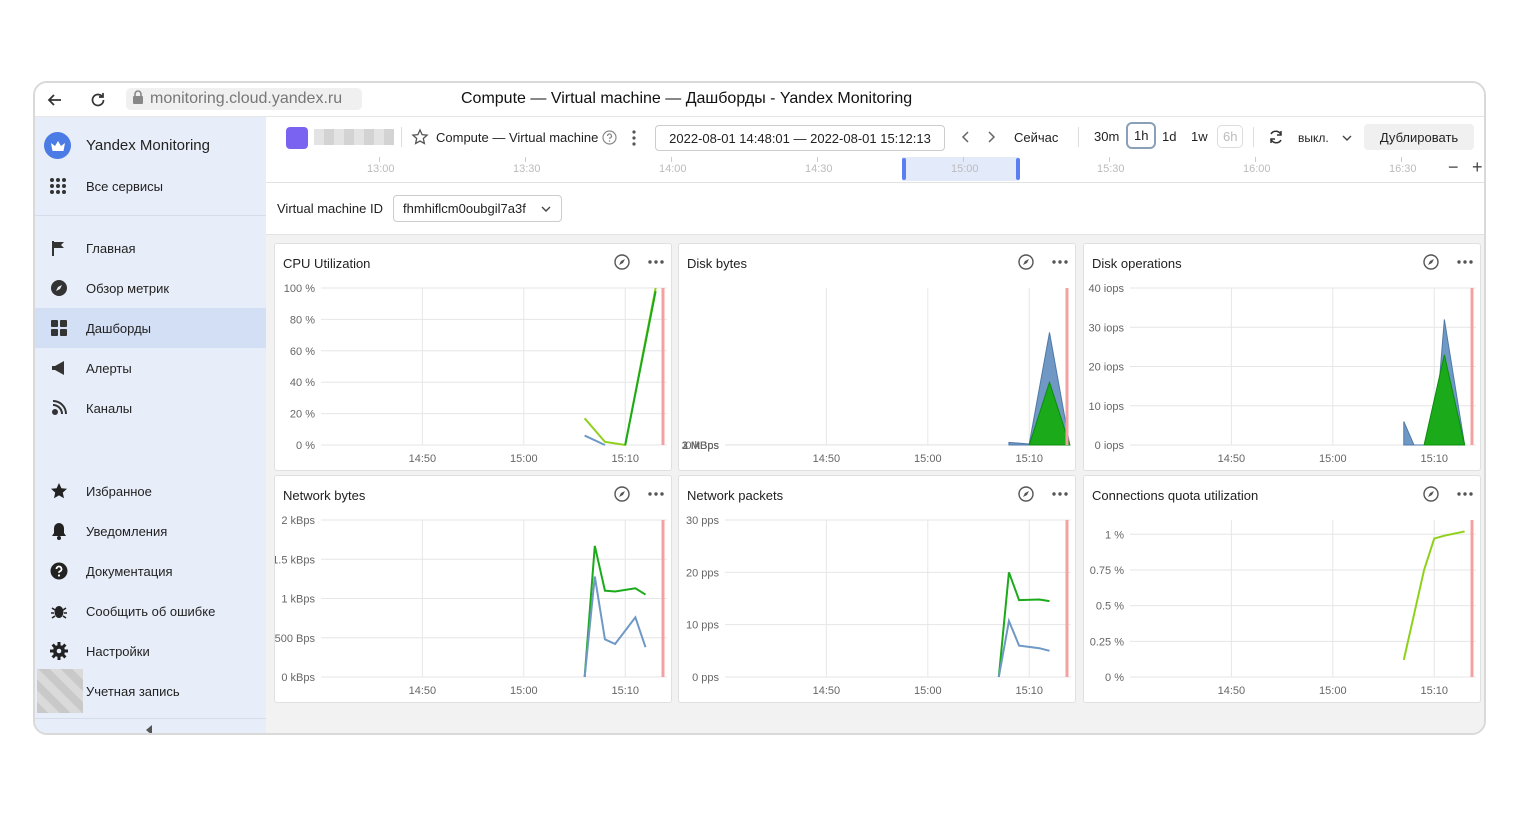  Describe the element at coordinates (149, 728) in the screenshot. I see `collapse-sidebar-icon` at that location.